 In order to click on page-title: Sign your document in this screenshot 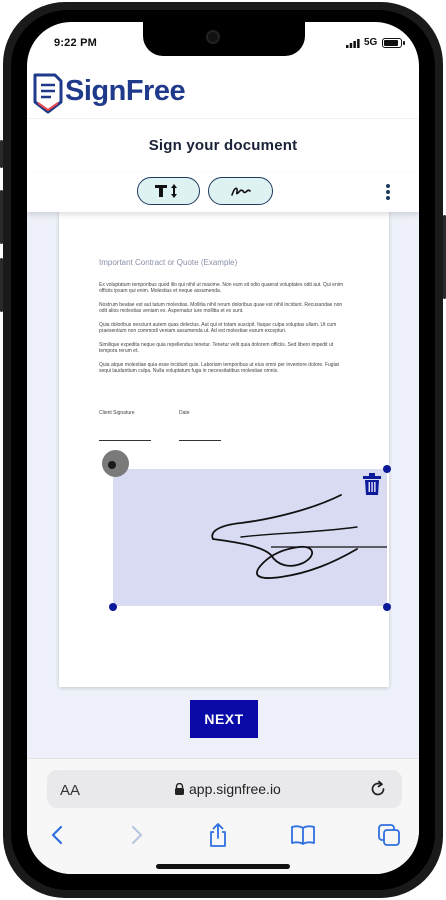, I will do `click(223, 145)`.